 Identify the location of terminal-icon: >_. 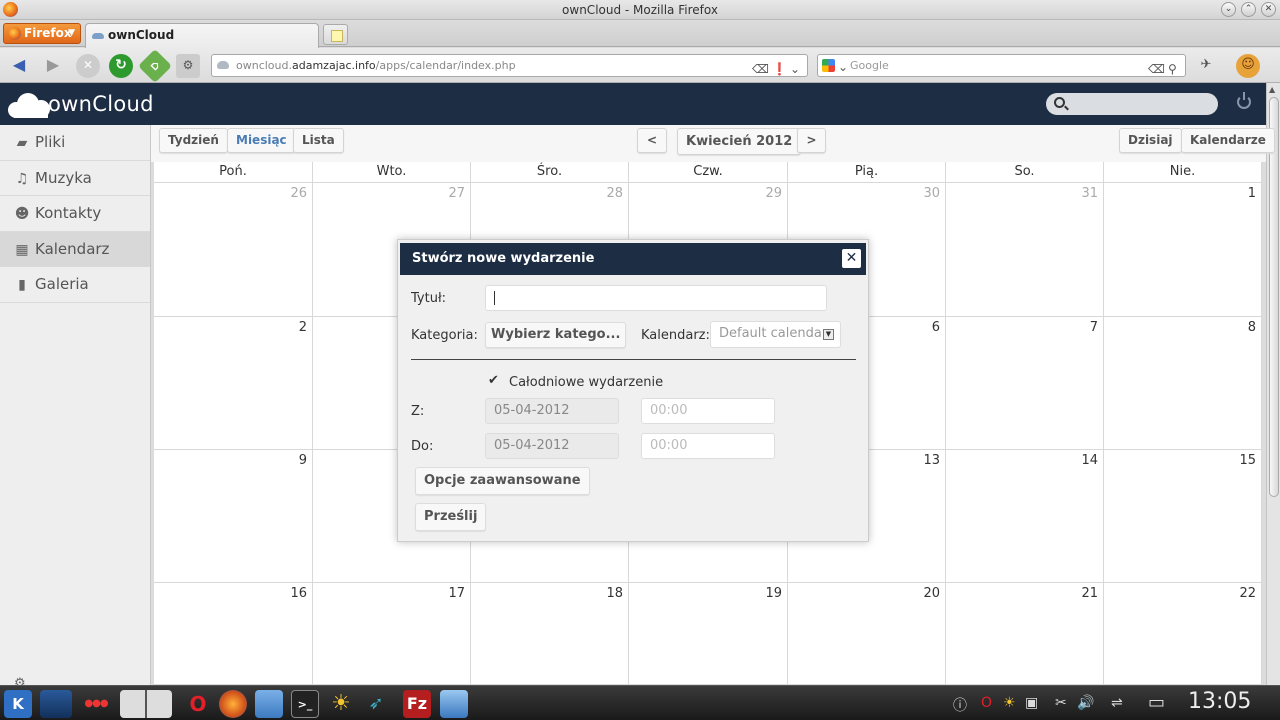
(305, 704).